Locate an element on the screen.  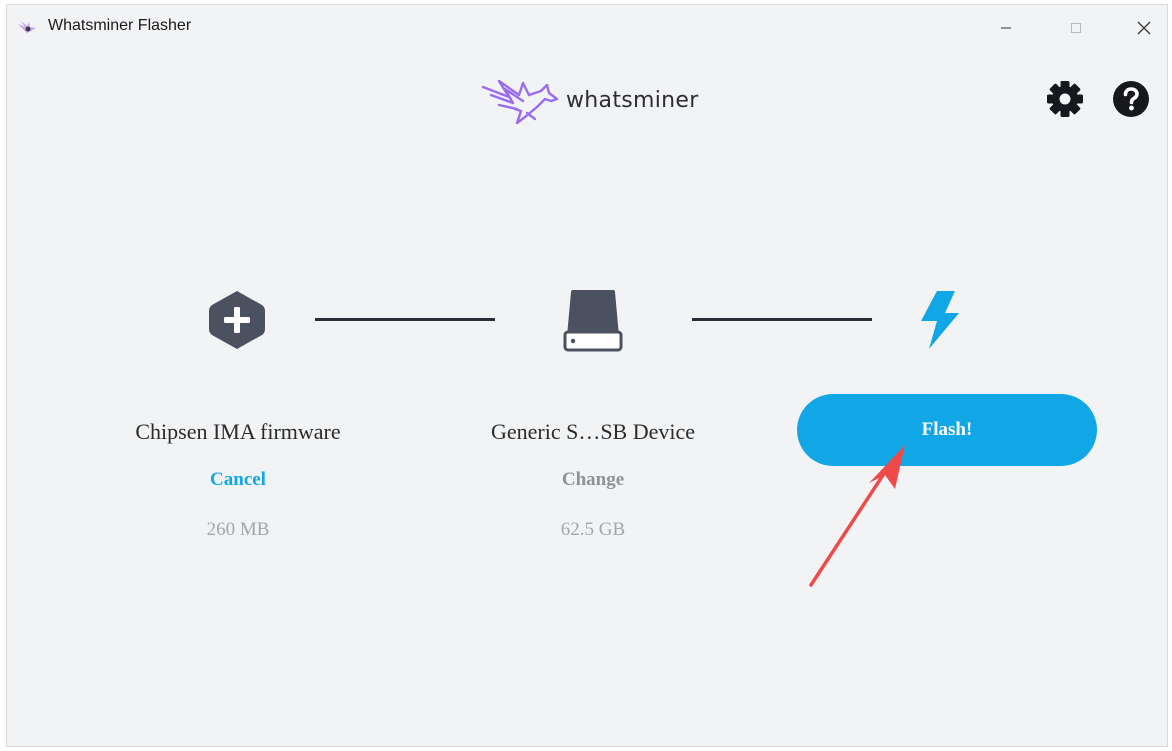
close-button is located at coordinates (1144, 27).